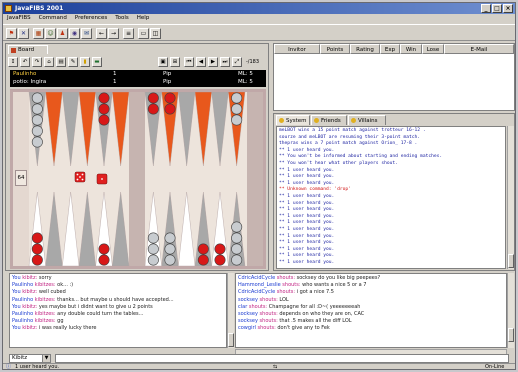 This screenshot has height=372, width=518. I want to click on chat-action: kibitz:, so click(29, 306).